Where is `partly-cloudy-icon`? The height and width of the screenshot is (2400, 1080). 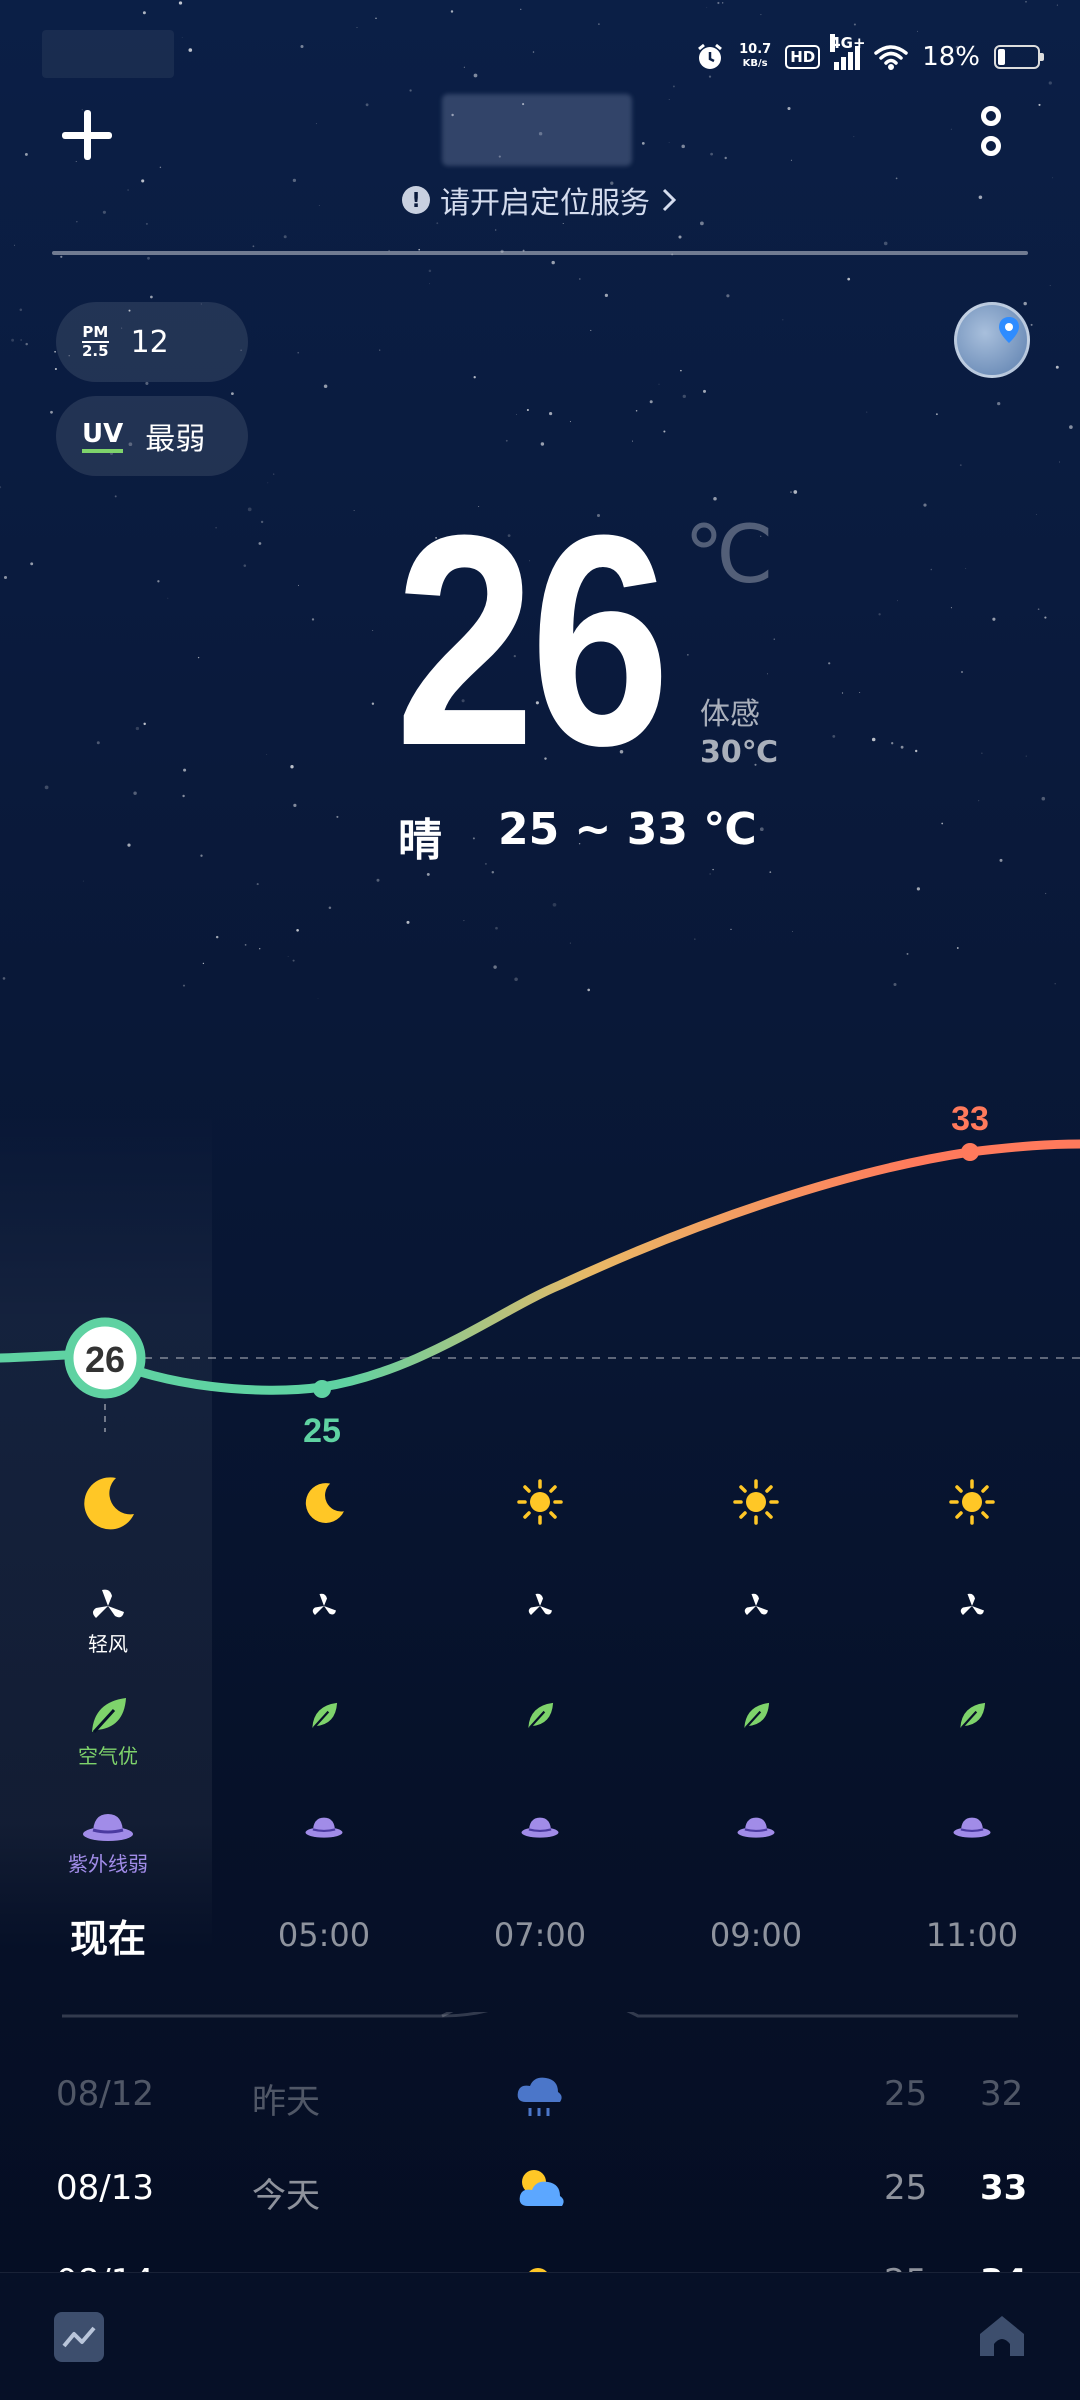
partly-cloudy-icon is located at coordinates (541, 2188).